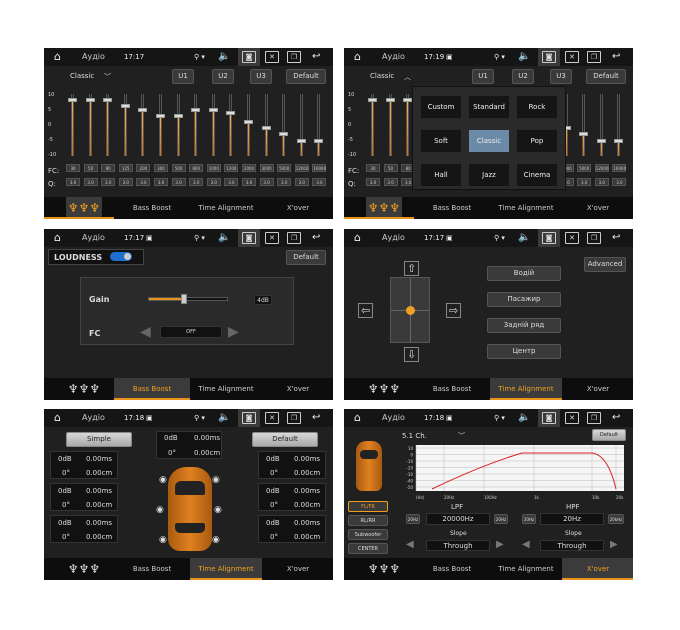 This screenshot has height=630, width=680. I want to click on eq-freq-button: 50, so click(390, 168).